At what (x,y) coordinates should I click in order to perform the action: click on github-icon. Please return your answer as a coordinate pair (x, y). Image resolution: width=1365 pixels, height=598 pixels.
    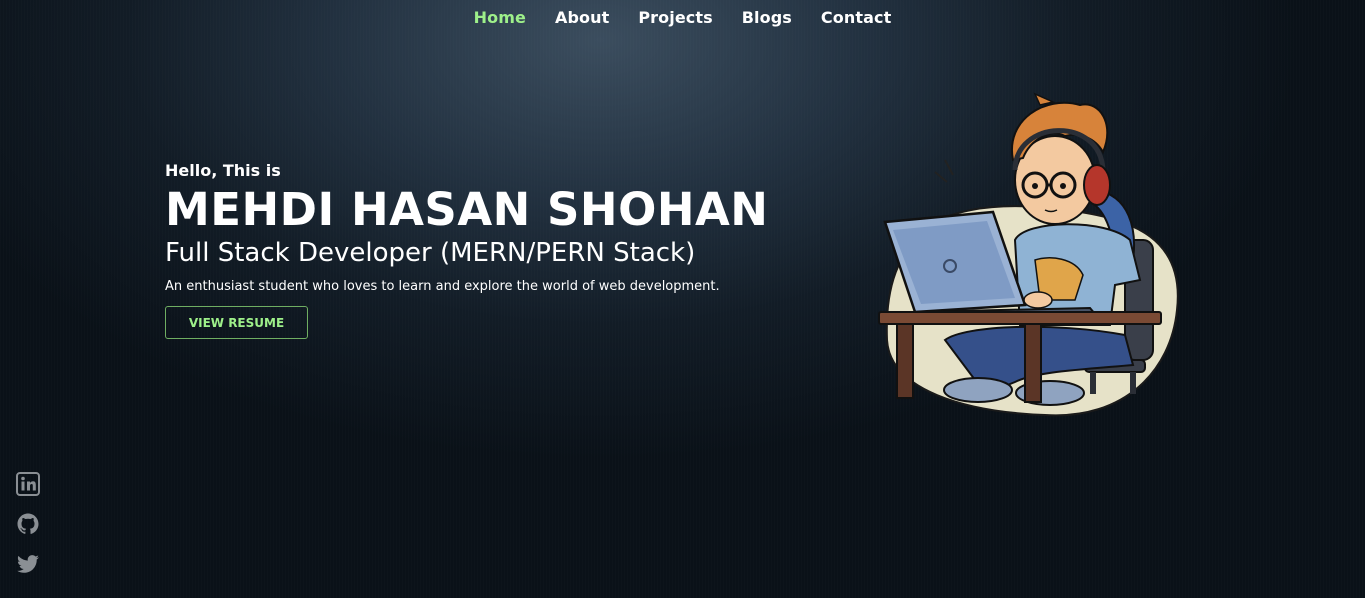
    Looking at the image, I should click on (28, 524).